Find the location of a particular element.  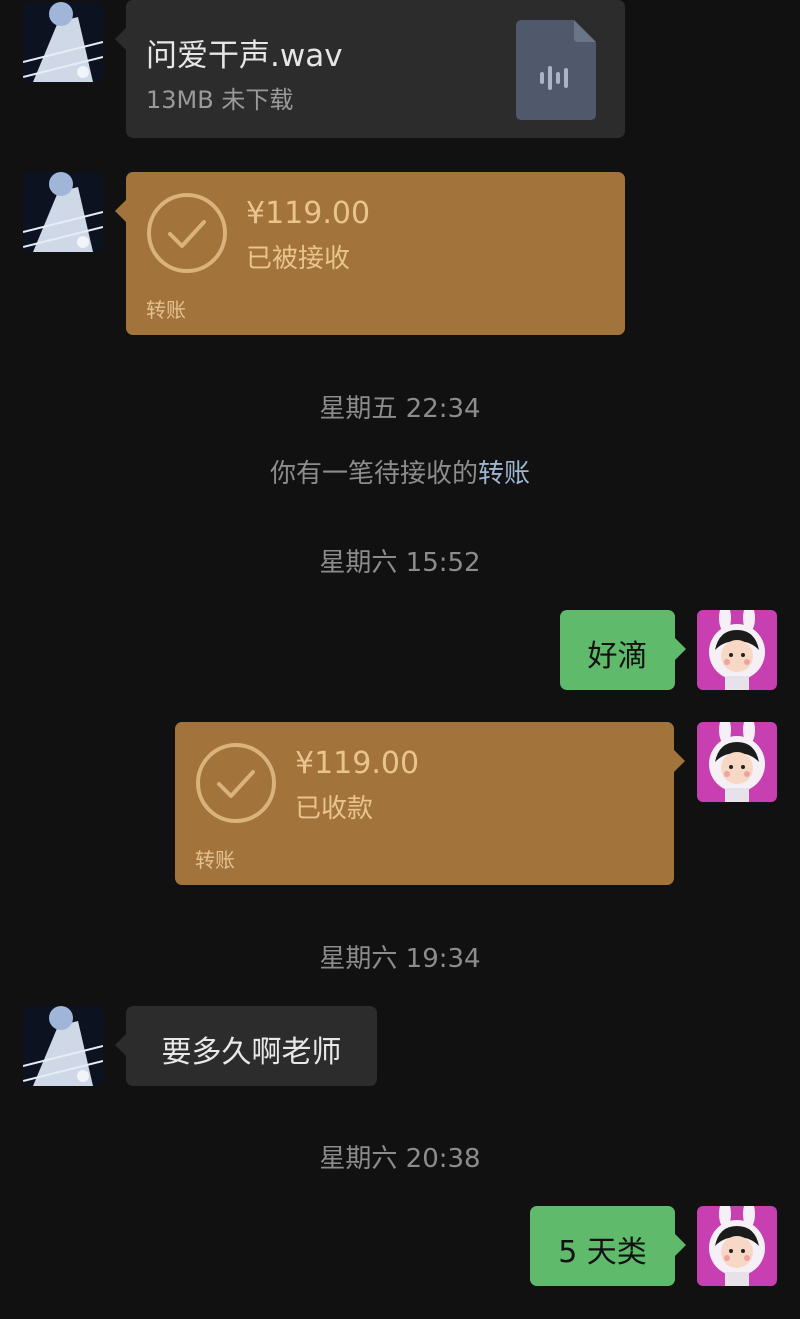

transfer-received-card: ¥119.00 已被接收 转账 is located at coordinates (370, 253).